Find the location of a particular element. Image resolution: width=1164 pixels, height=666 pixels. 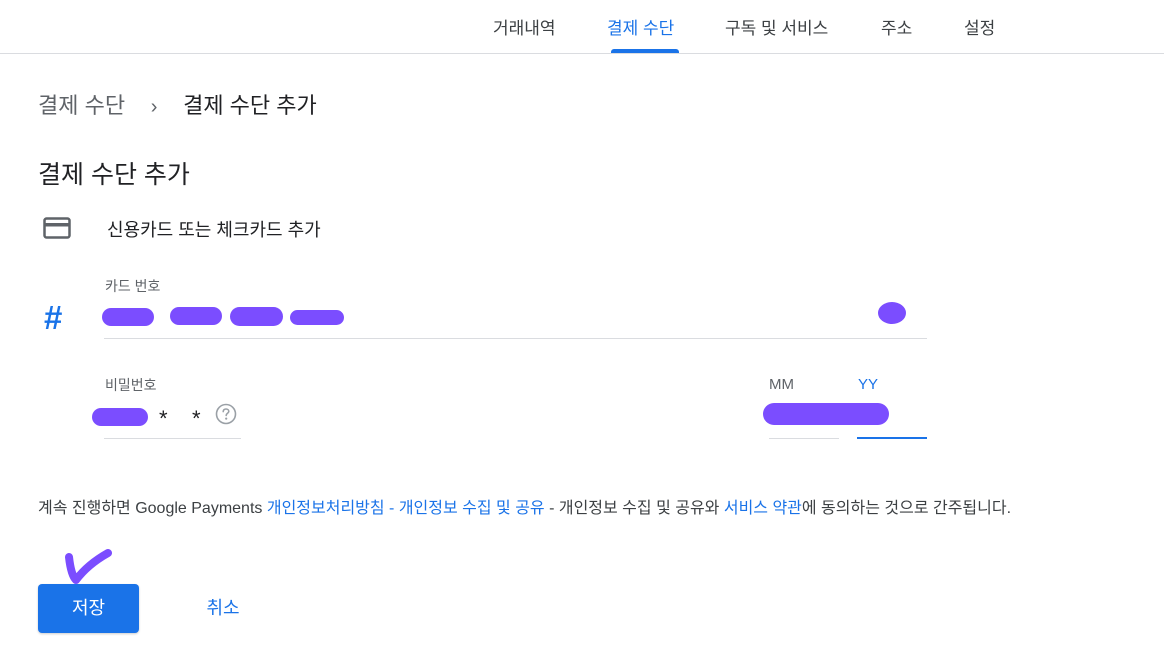

tab-payment-methods: 결제 수단 is located at coordinates (640, 26).